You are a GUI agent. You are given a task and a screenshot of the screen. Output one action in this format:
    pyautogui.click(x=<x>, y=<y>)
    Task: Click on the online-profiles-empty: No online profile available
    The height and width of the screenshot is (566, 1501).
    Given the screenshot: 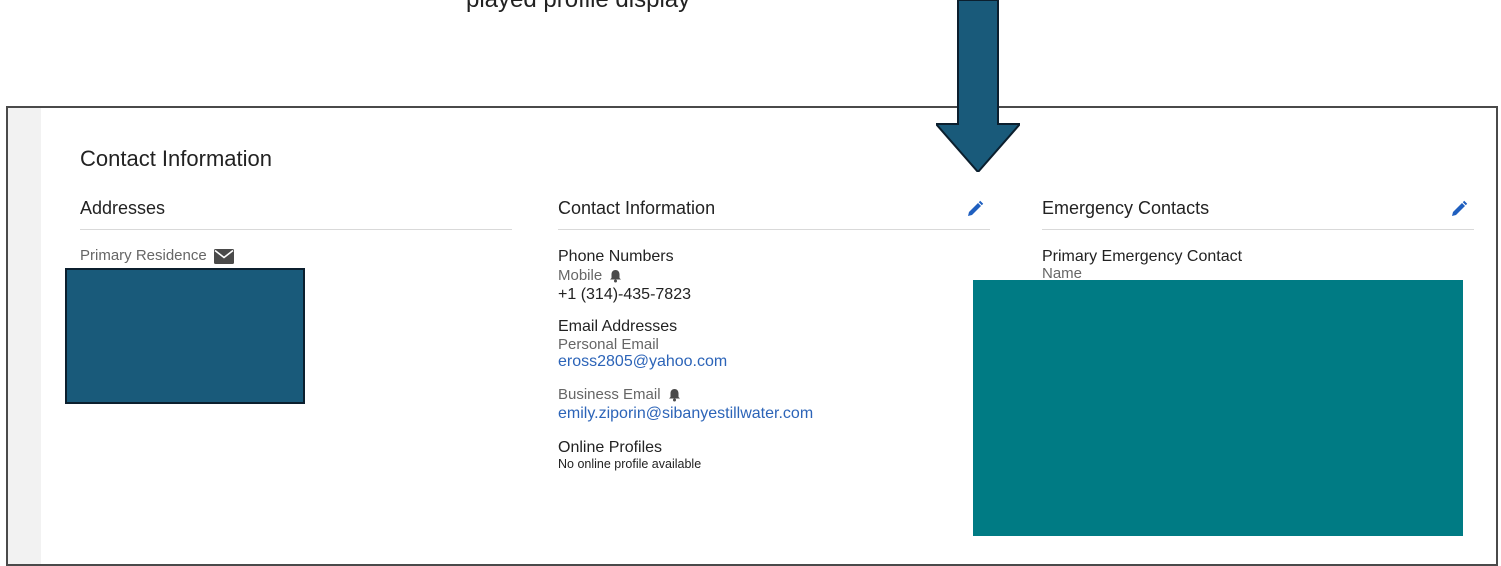 What is the action you would take?
    pyautogui.click(x=630, y=464)
    